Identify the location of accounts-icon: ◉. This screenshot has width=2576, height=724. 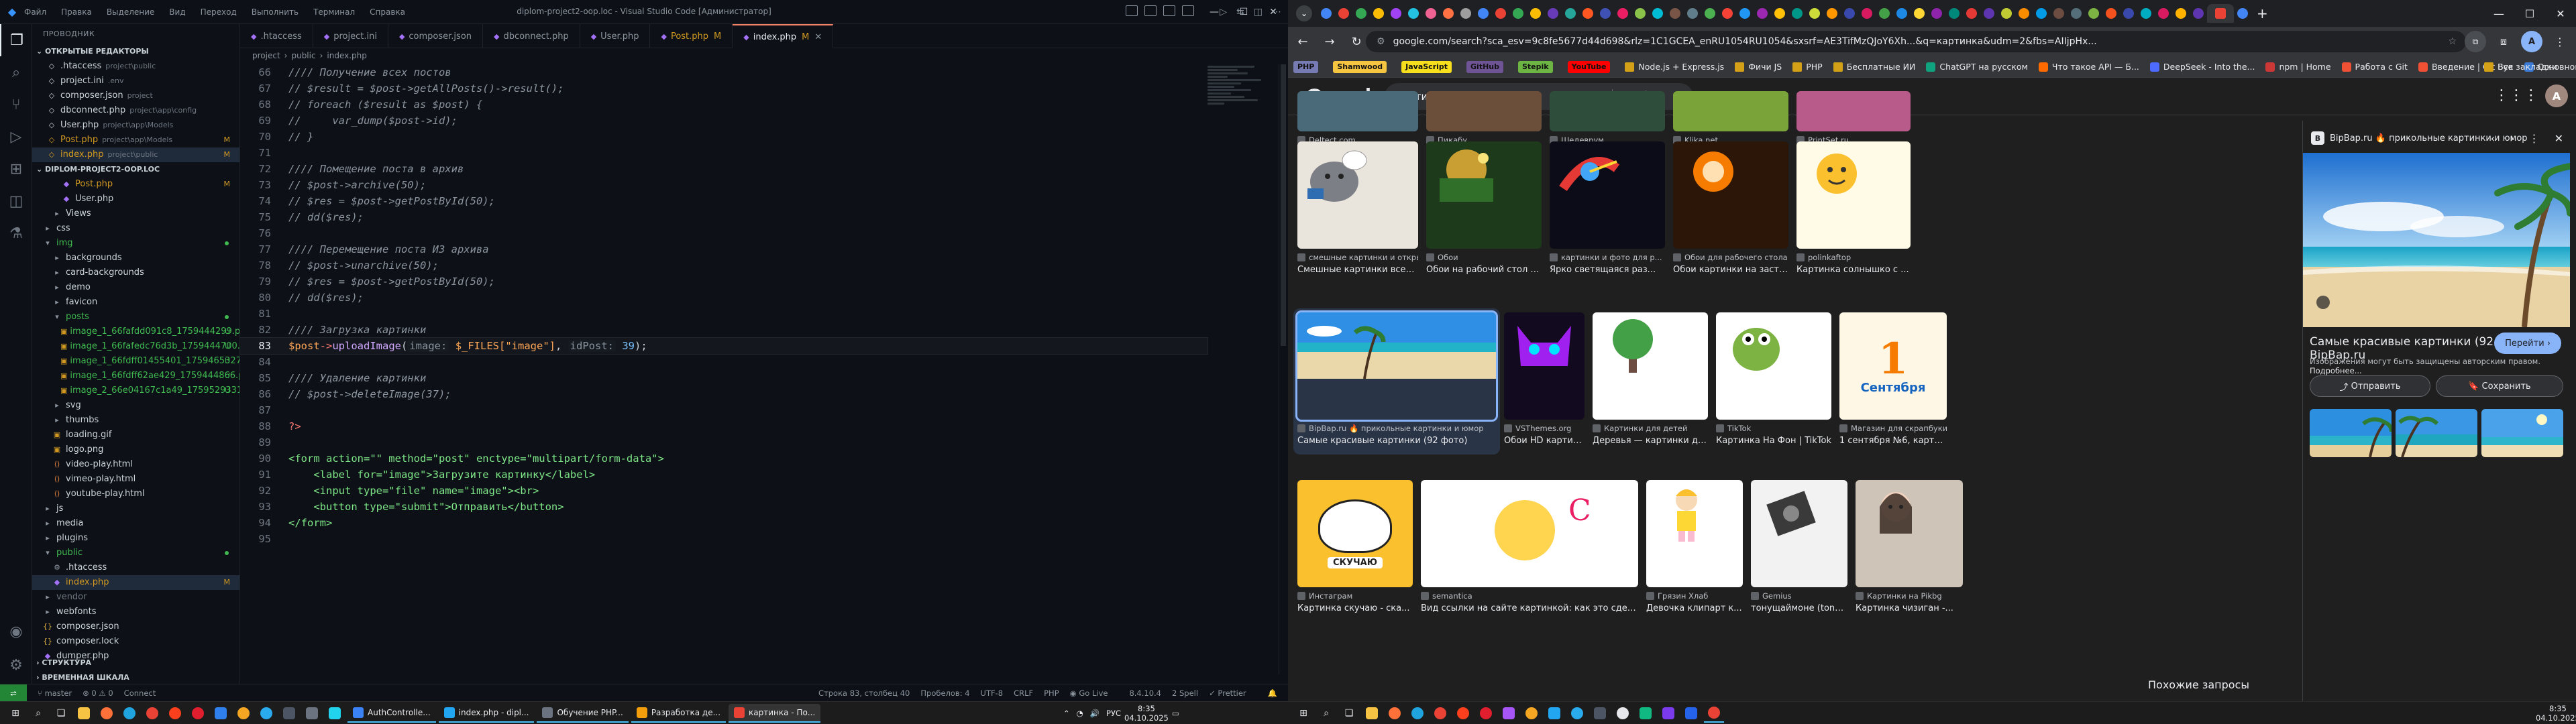
(16, 631).